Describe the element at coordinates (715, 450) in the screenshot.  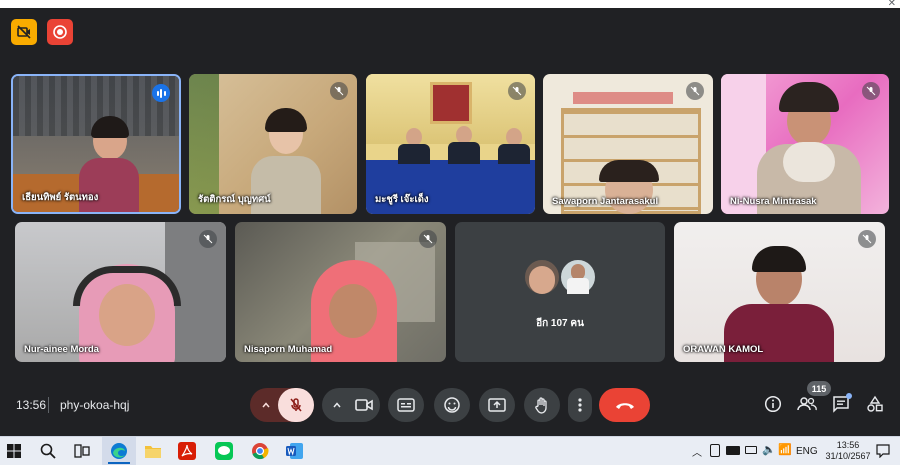
I see `device-icon` at that location.